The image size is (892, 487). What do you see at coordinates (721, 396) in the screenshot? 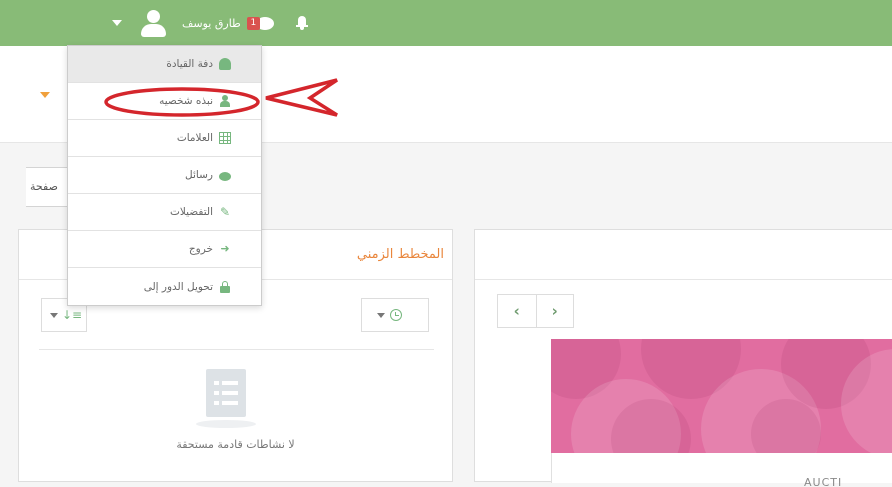
I see `course-image` at bounding box center [721, 396].